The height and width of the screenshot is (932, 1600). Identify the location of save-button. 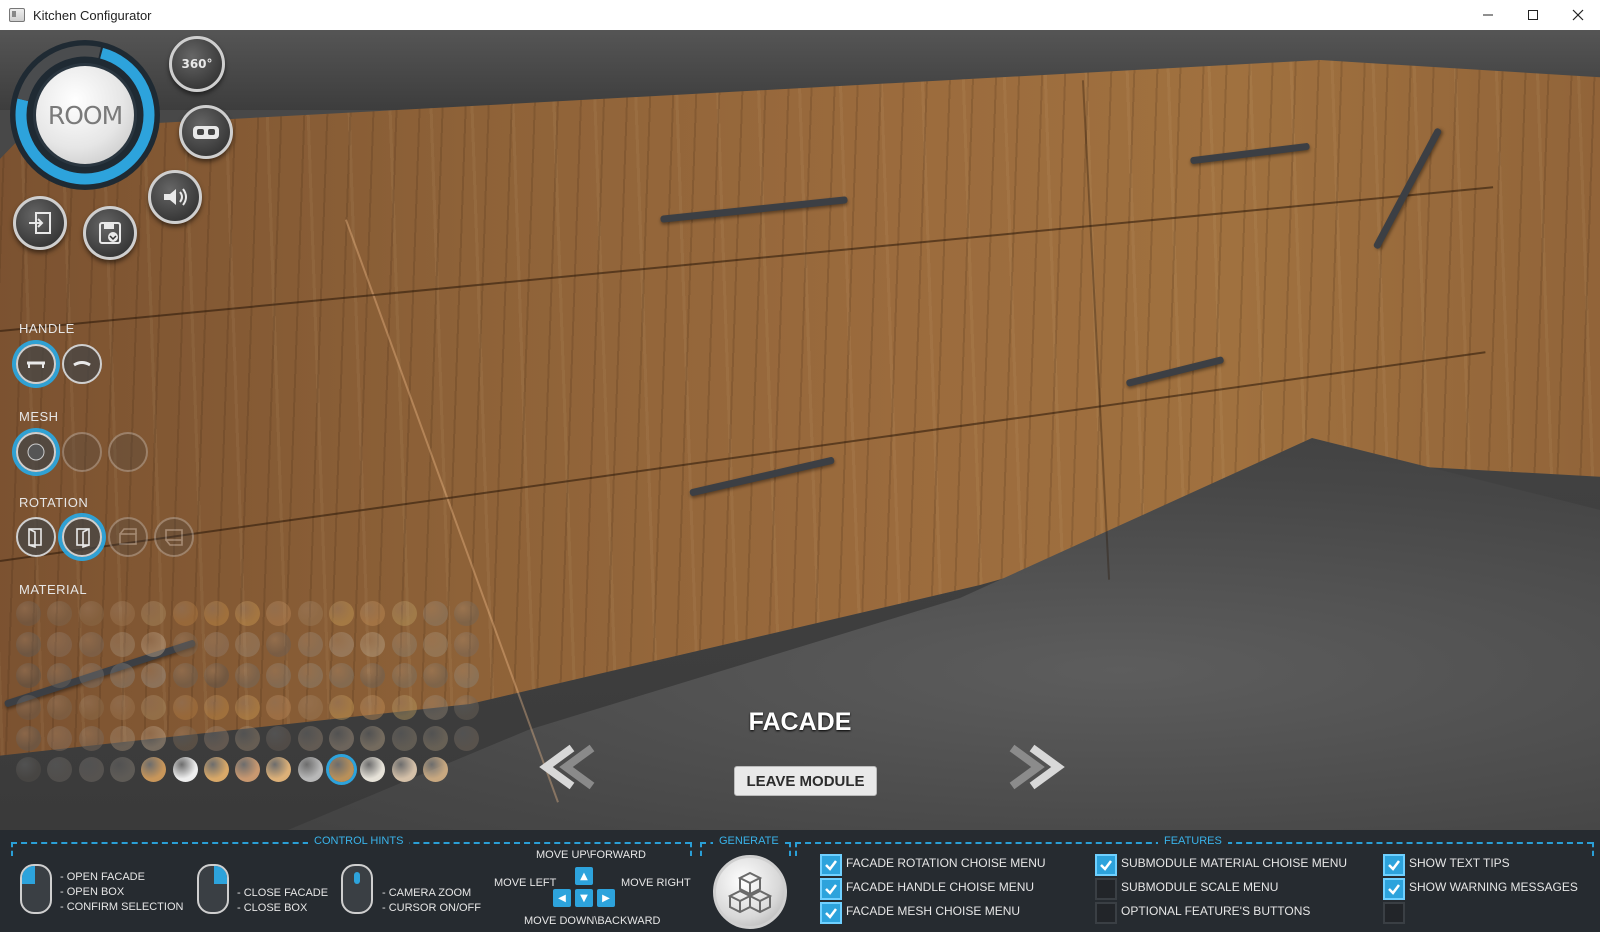
(110, 233).